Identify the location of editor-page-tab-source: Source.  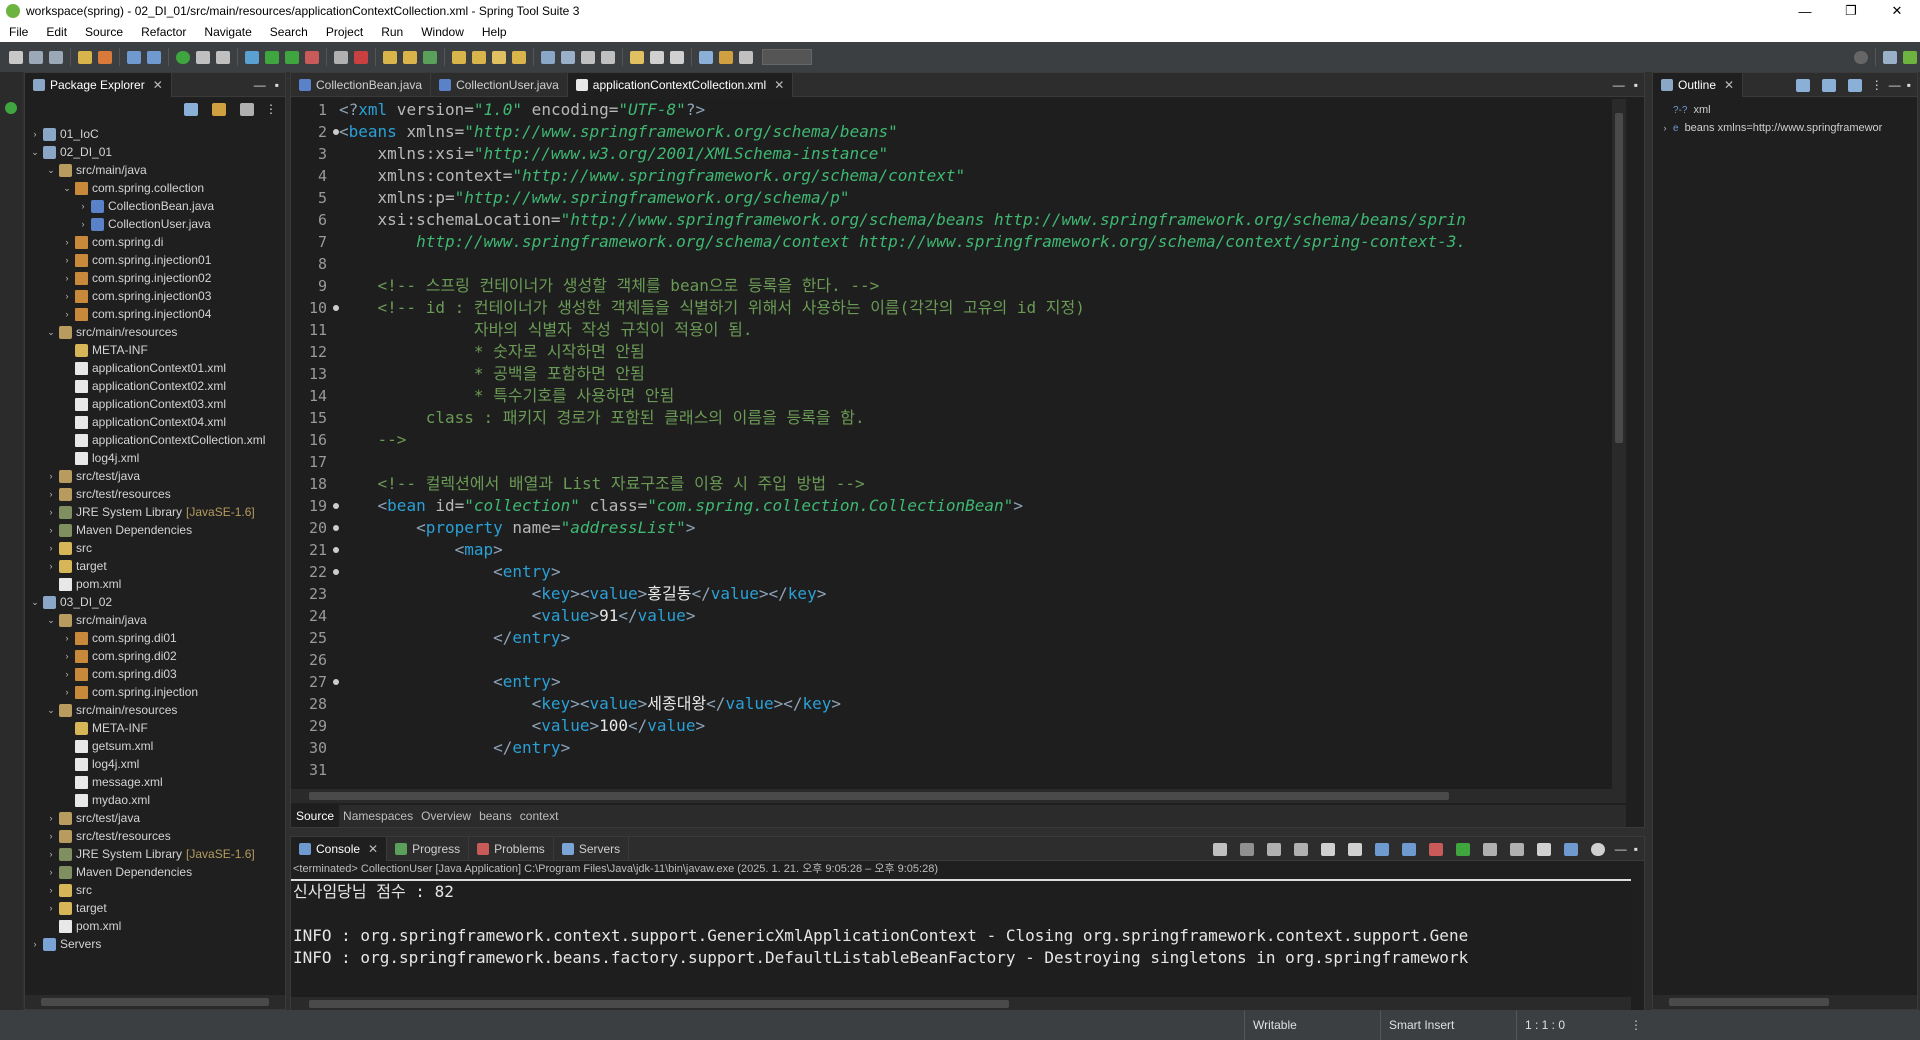
(315, 816).